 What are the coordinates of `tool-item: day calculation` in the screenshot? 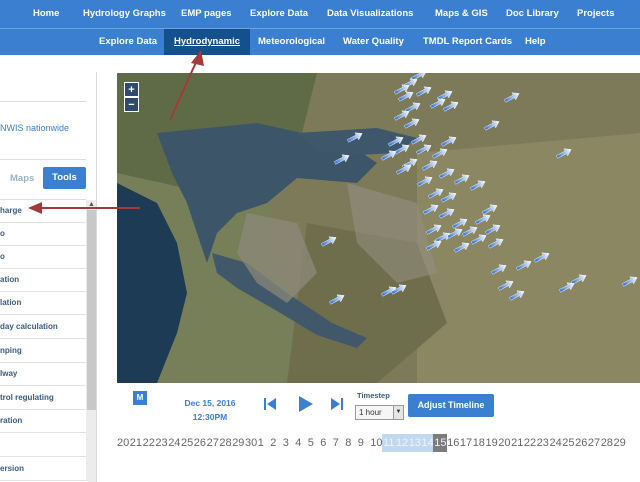 It's located at (43, 327).